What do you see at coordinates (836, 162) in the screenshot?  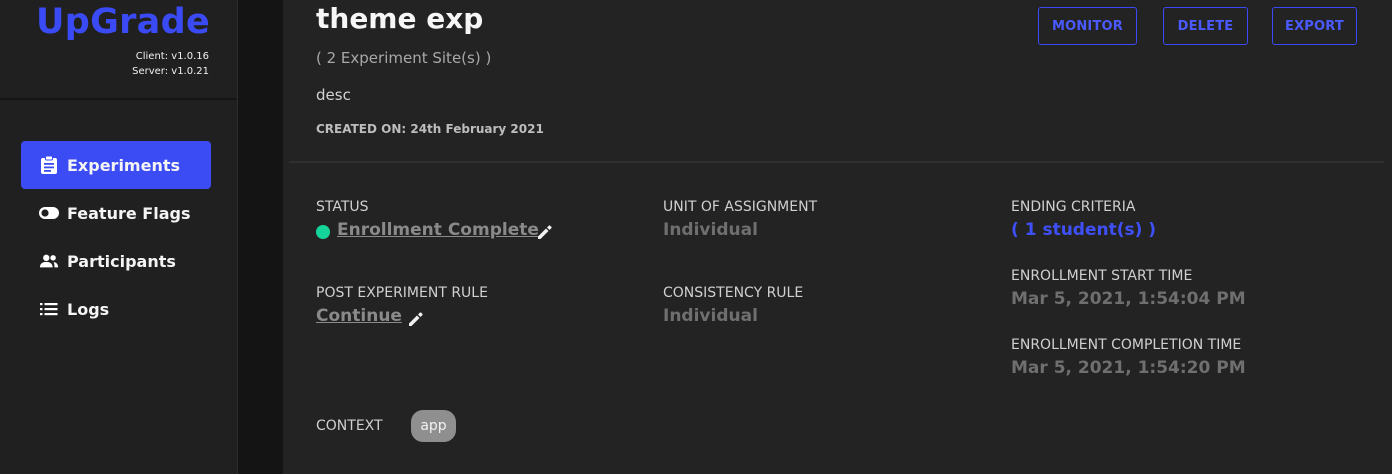 I see `divider` at bounding box center [836, 162].